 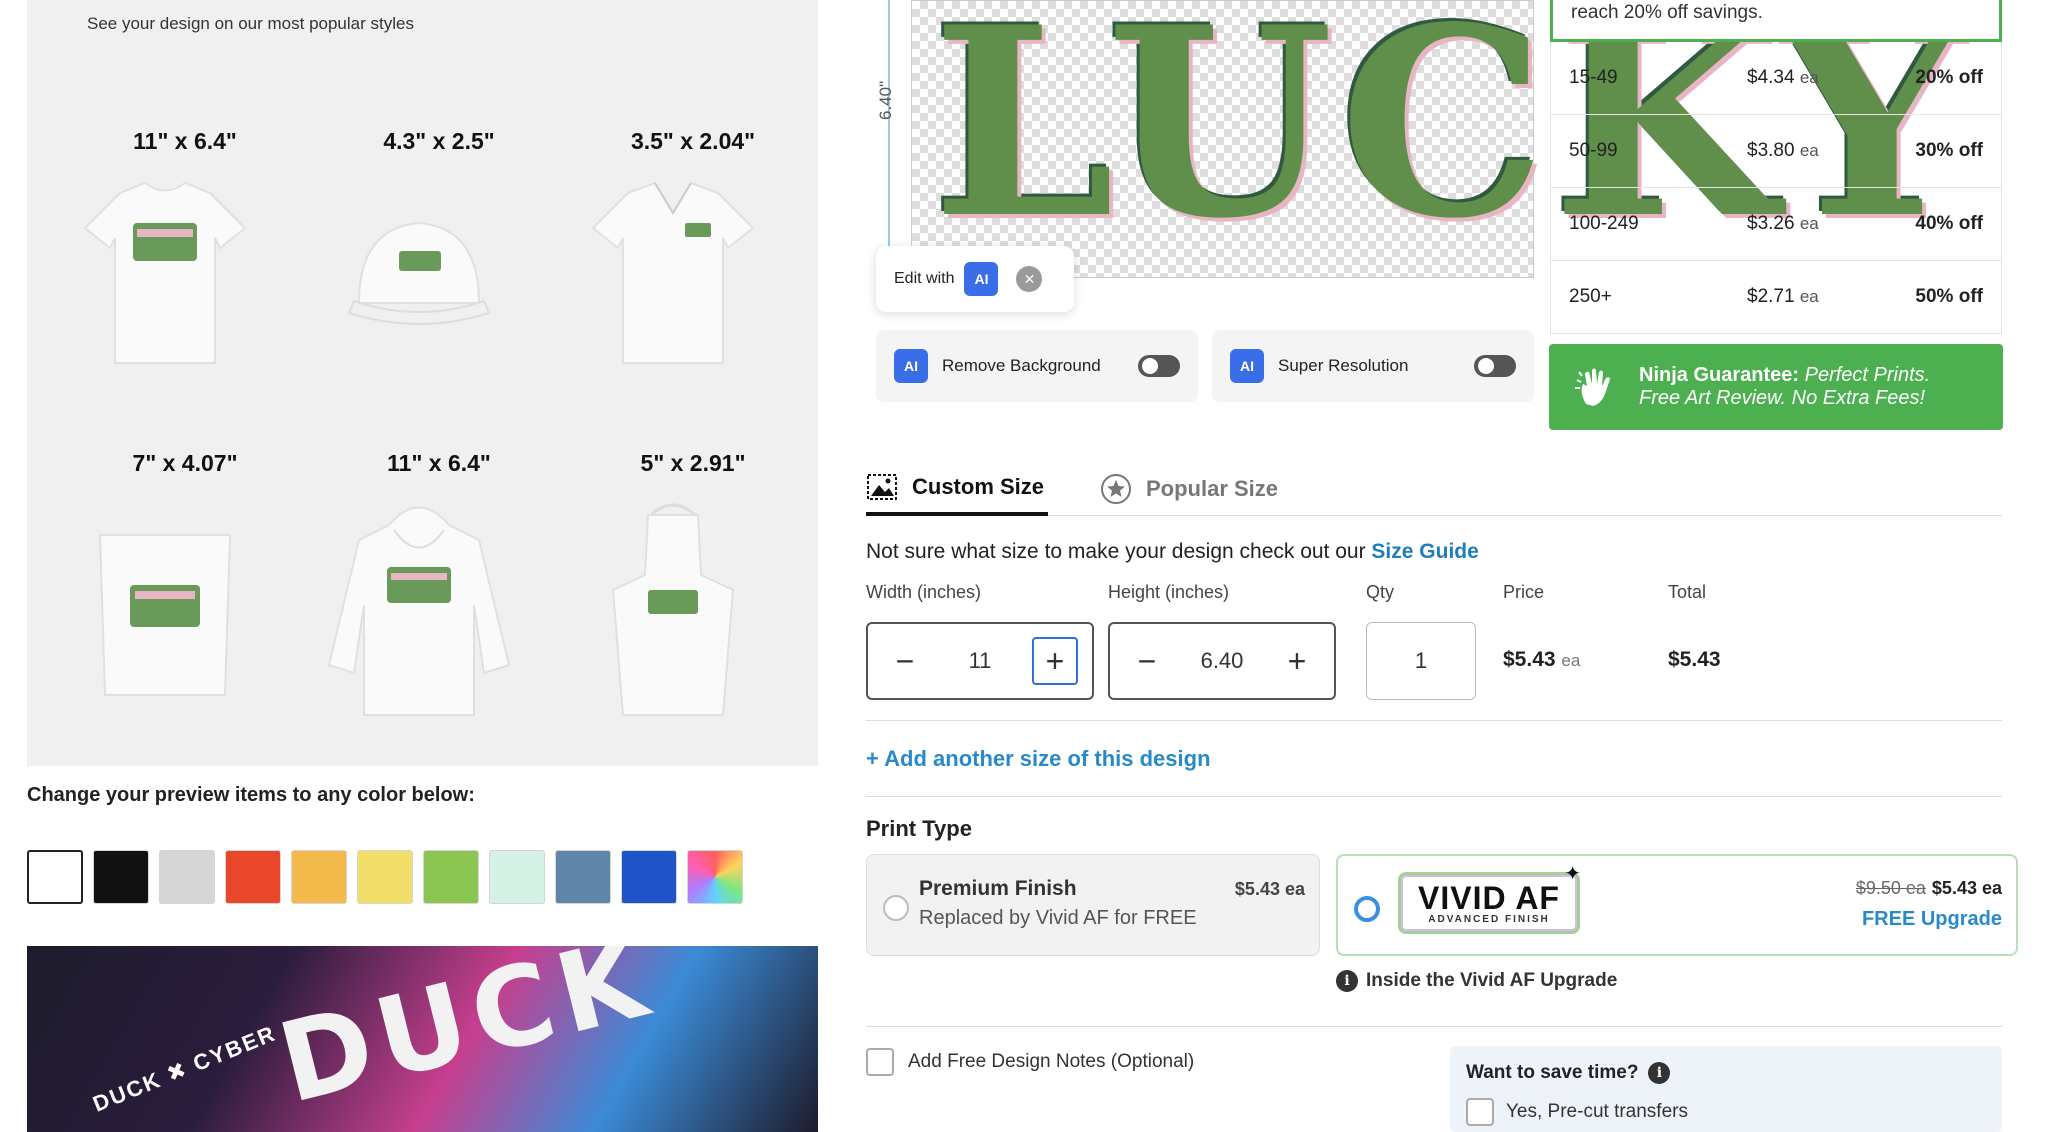 What do you see at coordinates (1343, 365) in the screenshot?
I see `super-resolution-label: Super Resolution` at bounding box center [1343, 365].